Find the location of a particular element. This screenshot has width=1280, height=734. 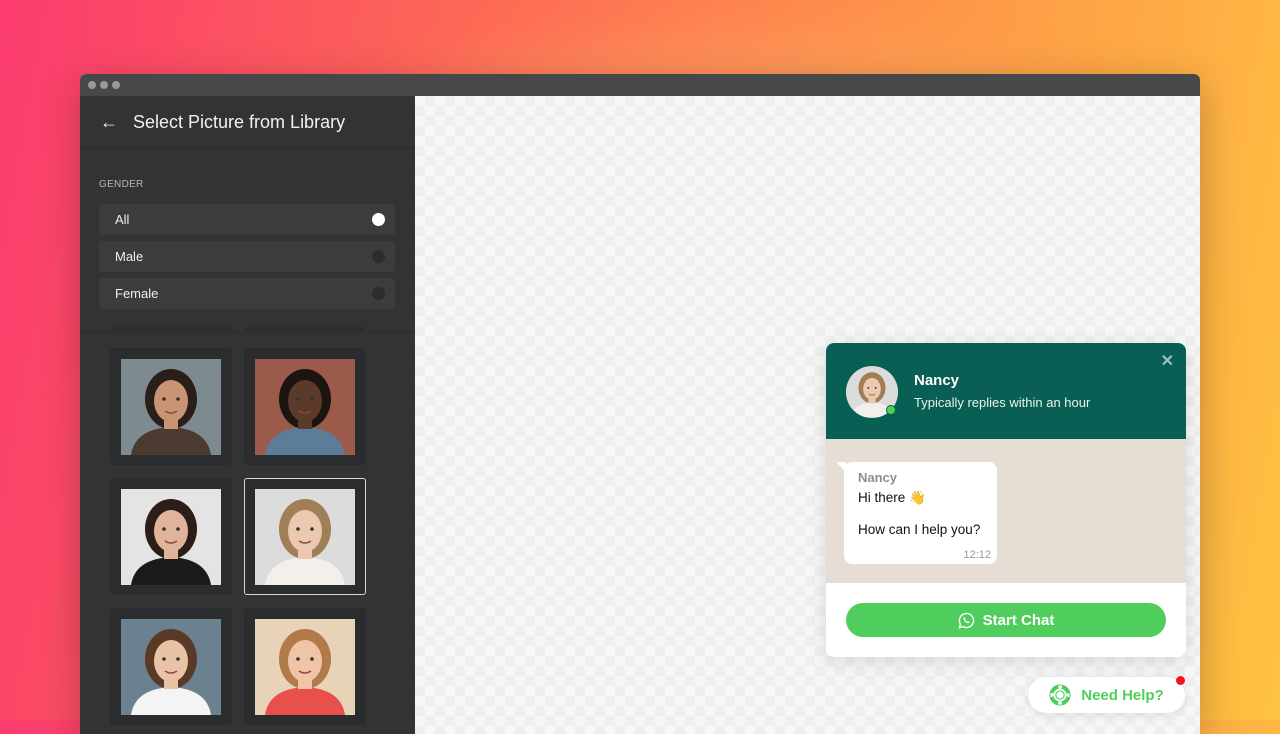

need-help-button: Need Help? is located at coordinates (1106, 695).